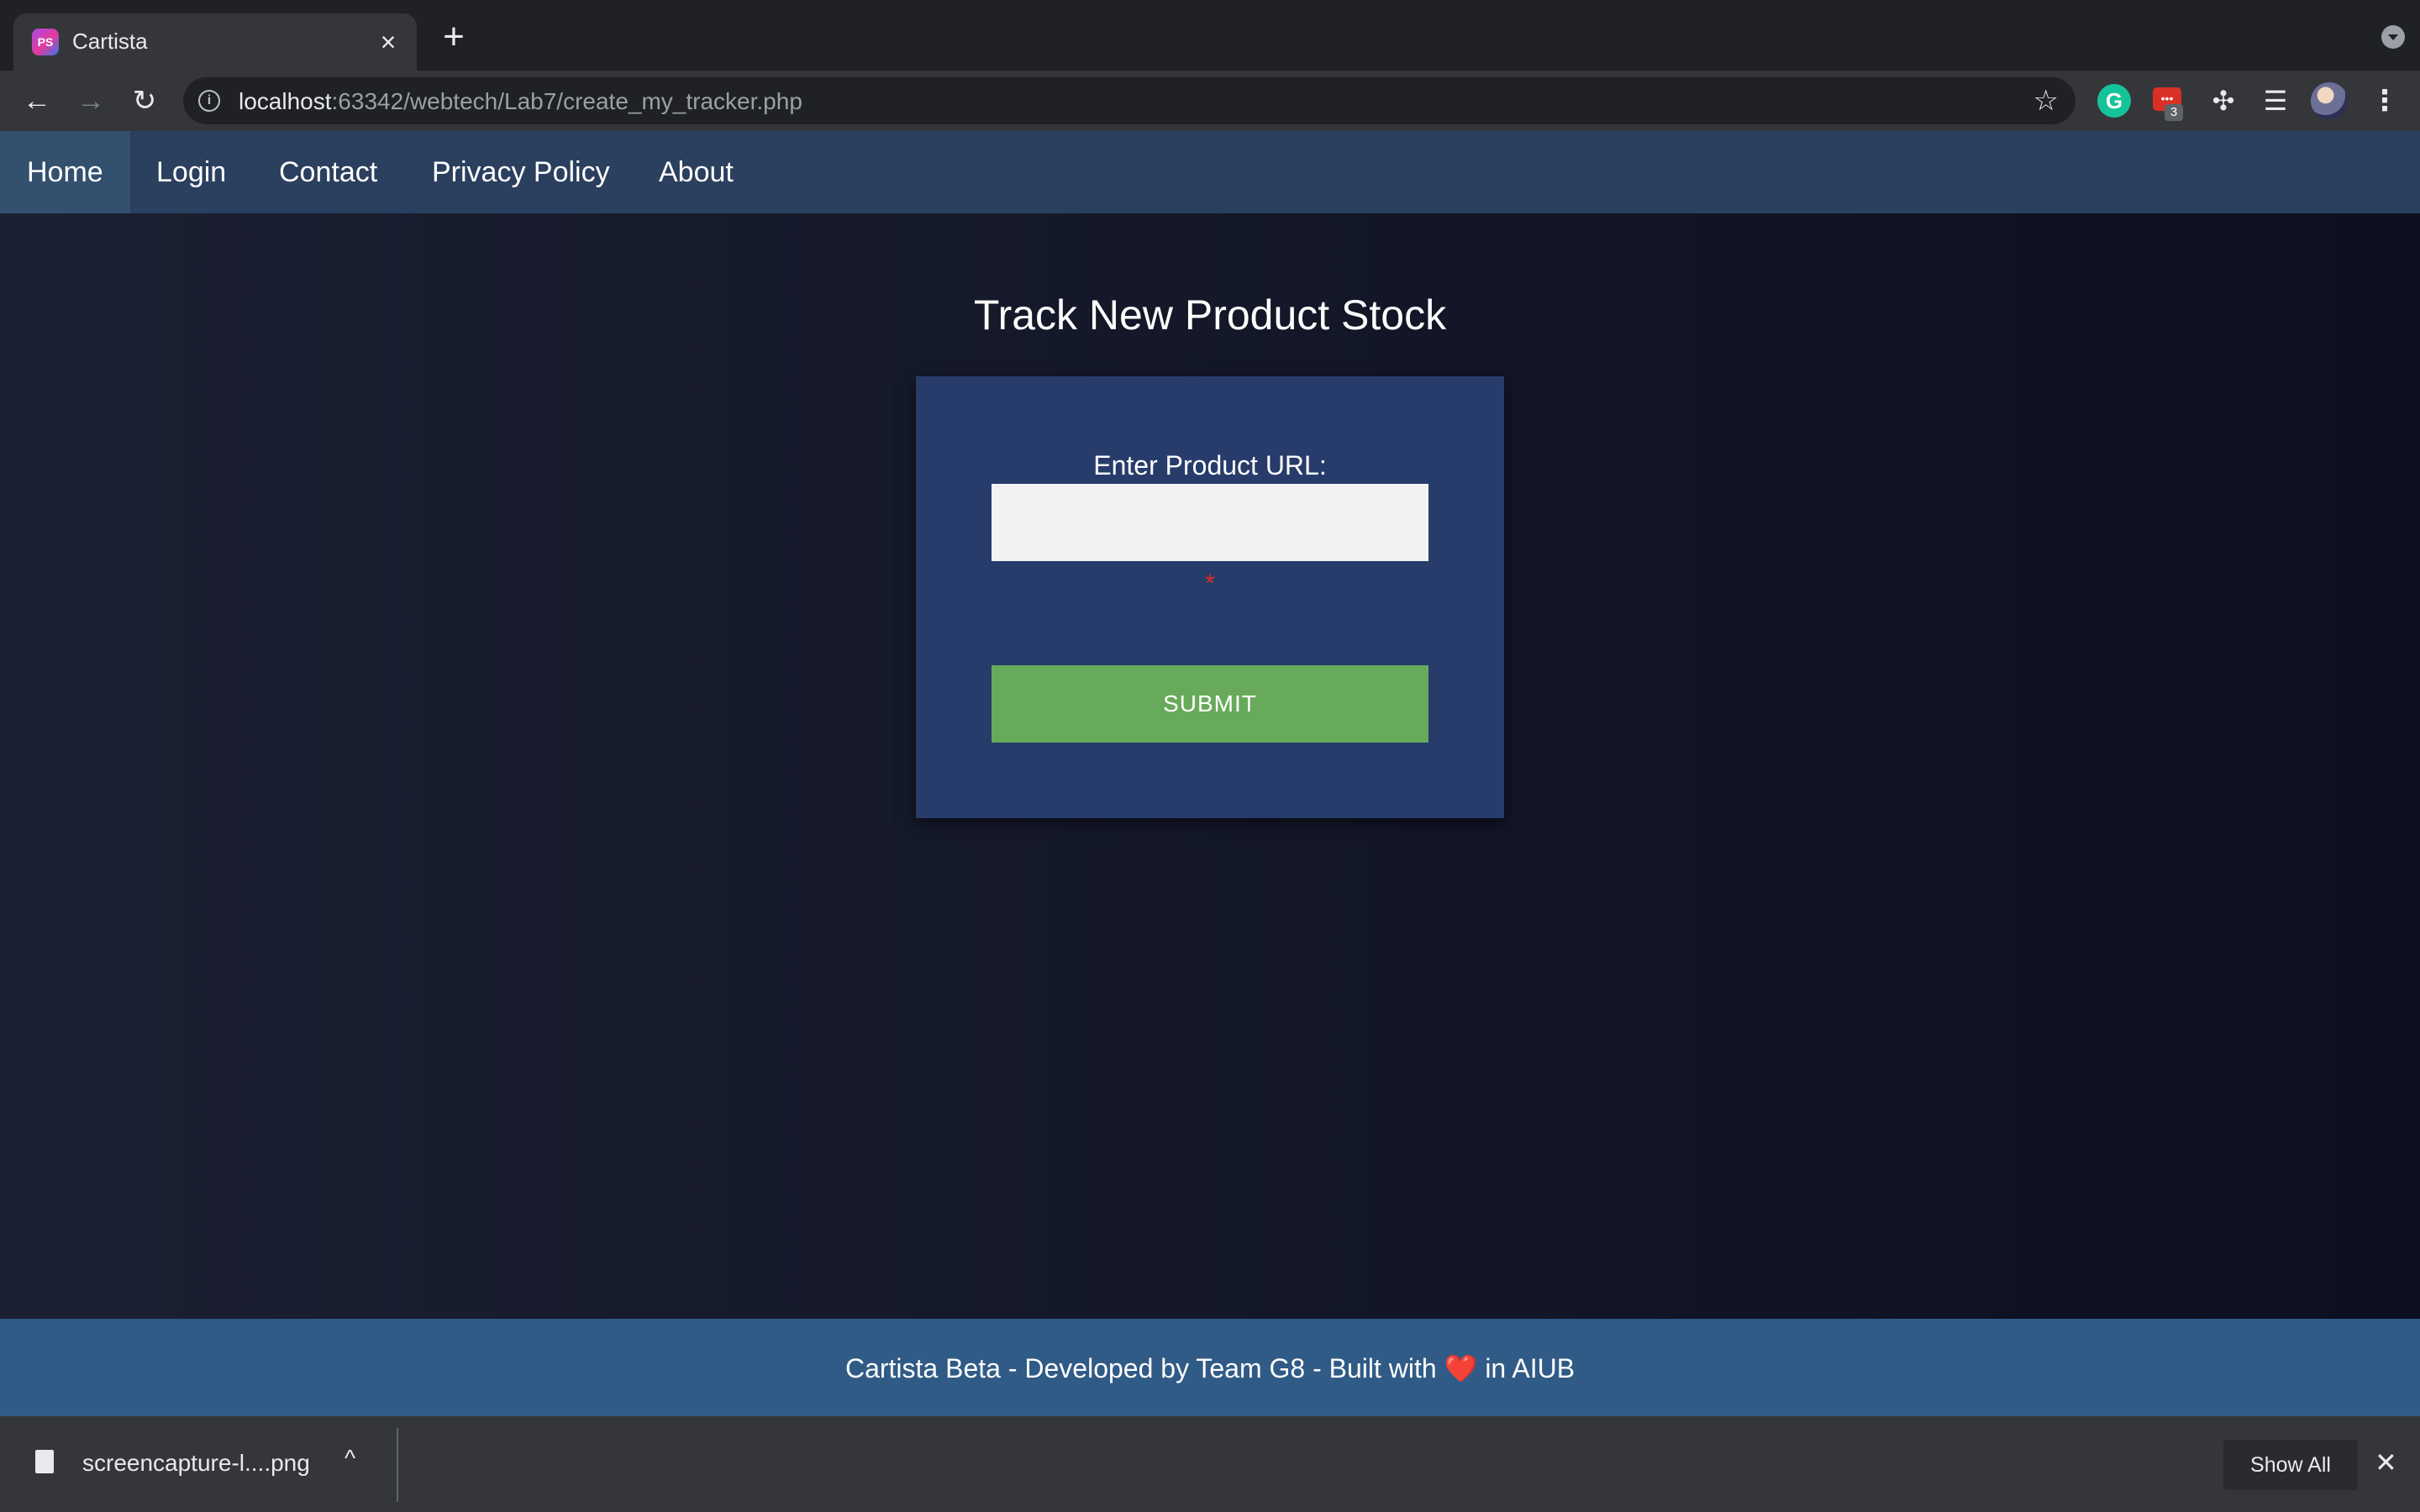  What do you see at coordinates (209, 101) in the screenshot?
I see `site-info-icon: i` at bounding box center [209, 101].